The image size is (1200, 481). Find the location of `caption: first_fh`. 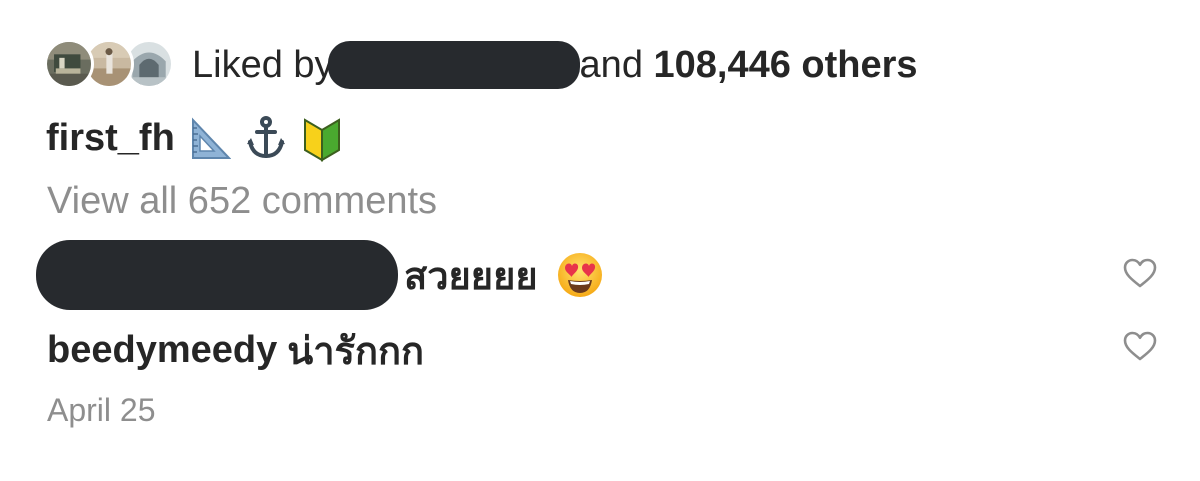

caption: first_fh is located at coordinates (194, 138).